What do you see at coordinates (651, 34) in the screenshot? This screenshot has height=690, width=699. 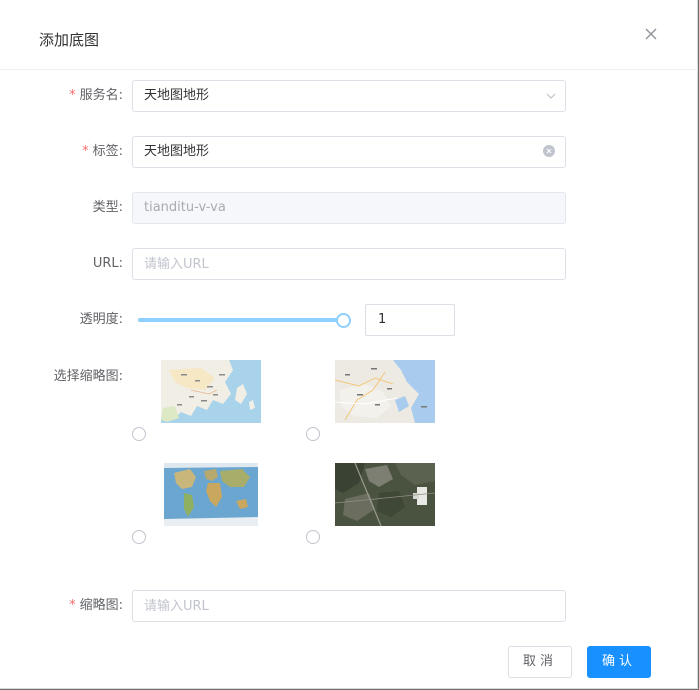 I see `close-icon` at bounding box center [651, 34].